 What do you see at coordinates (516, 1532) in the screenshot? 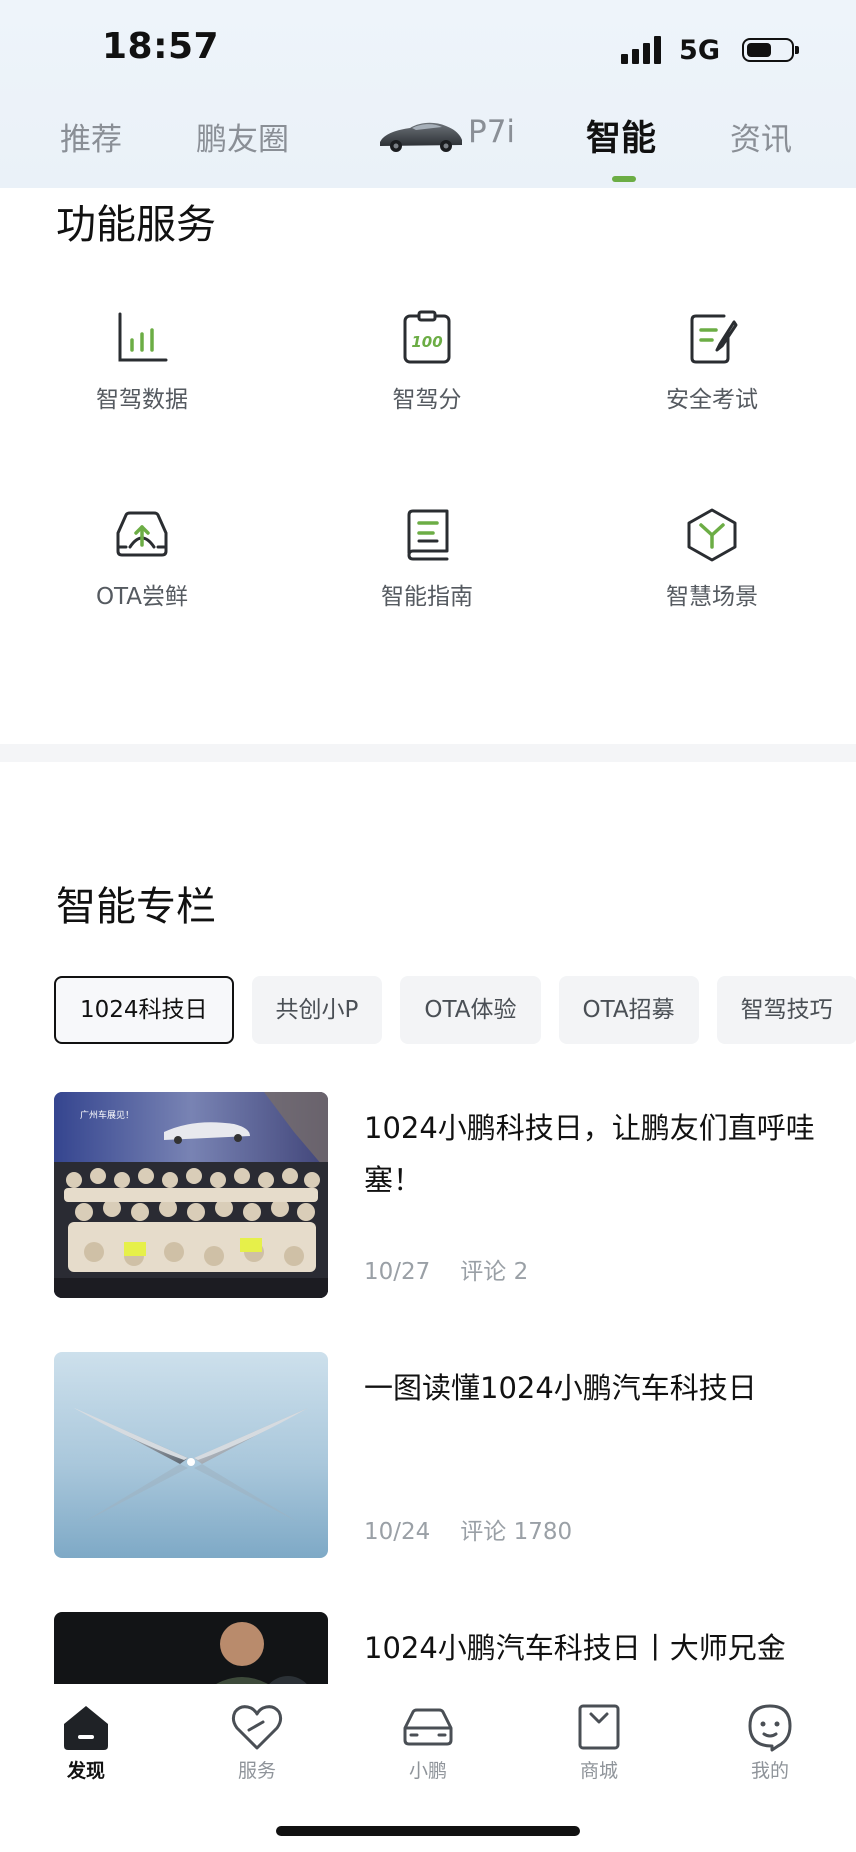
I see `article-comments: 评论 1780` at bounding box center [516, 1532].